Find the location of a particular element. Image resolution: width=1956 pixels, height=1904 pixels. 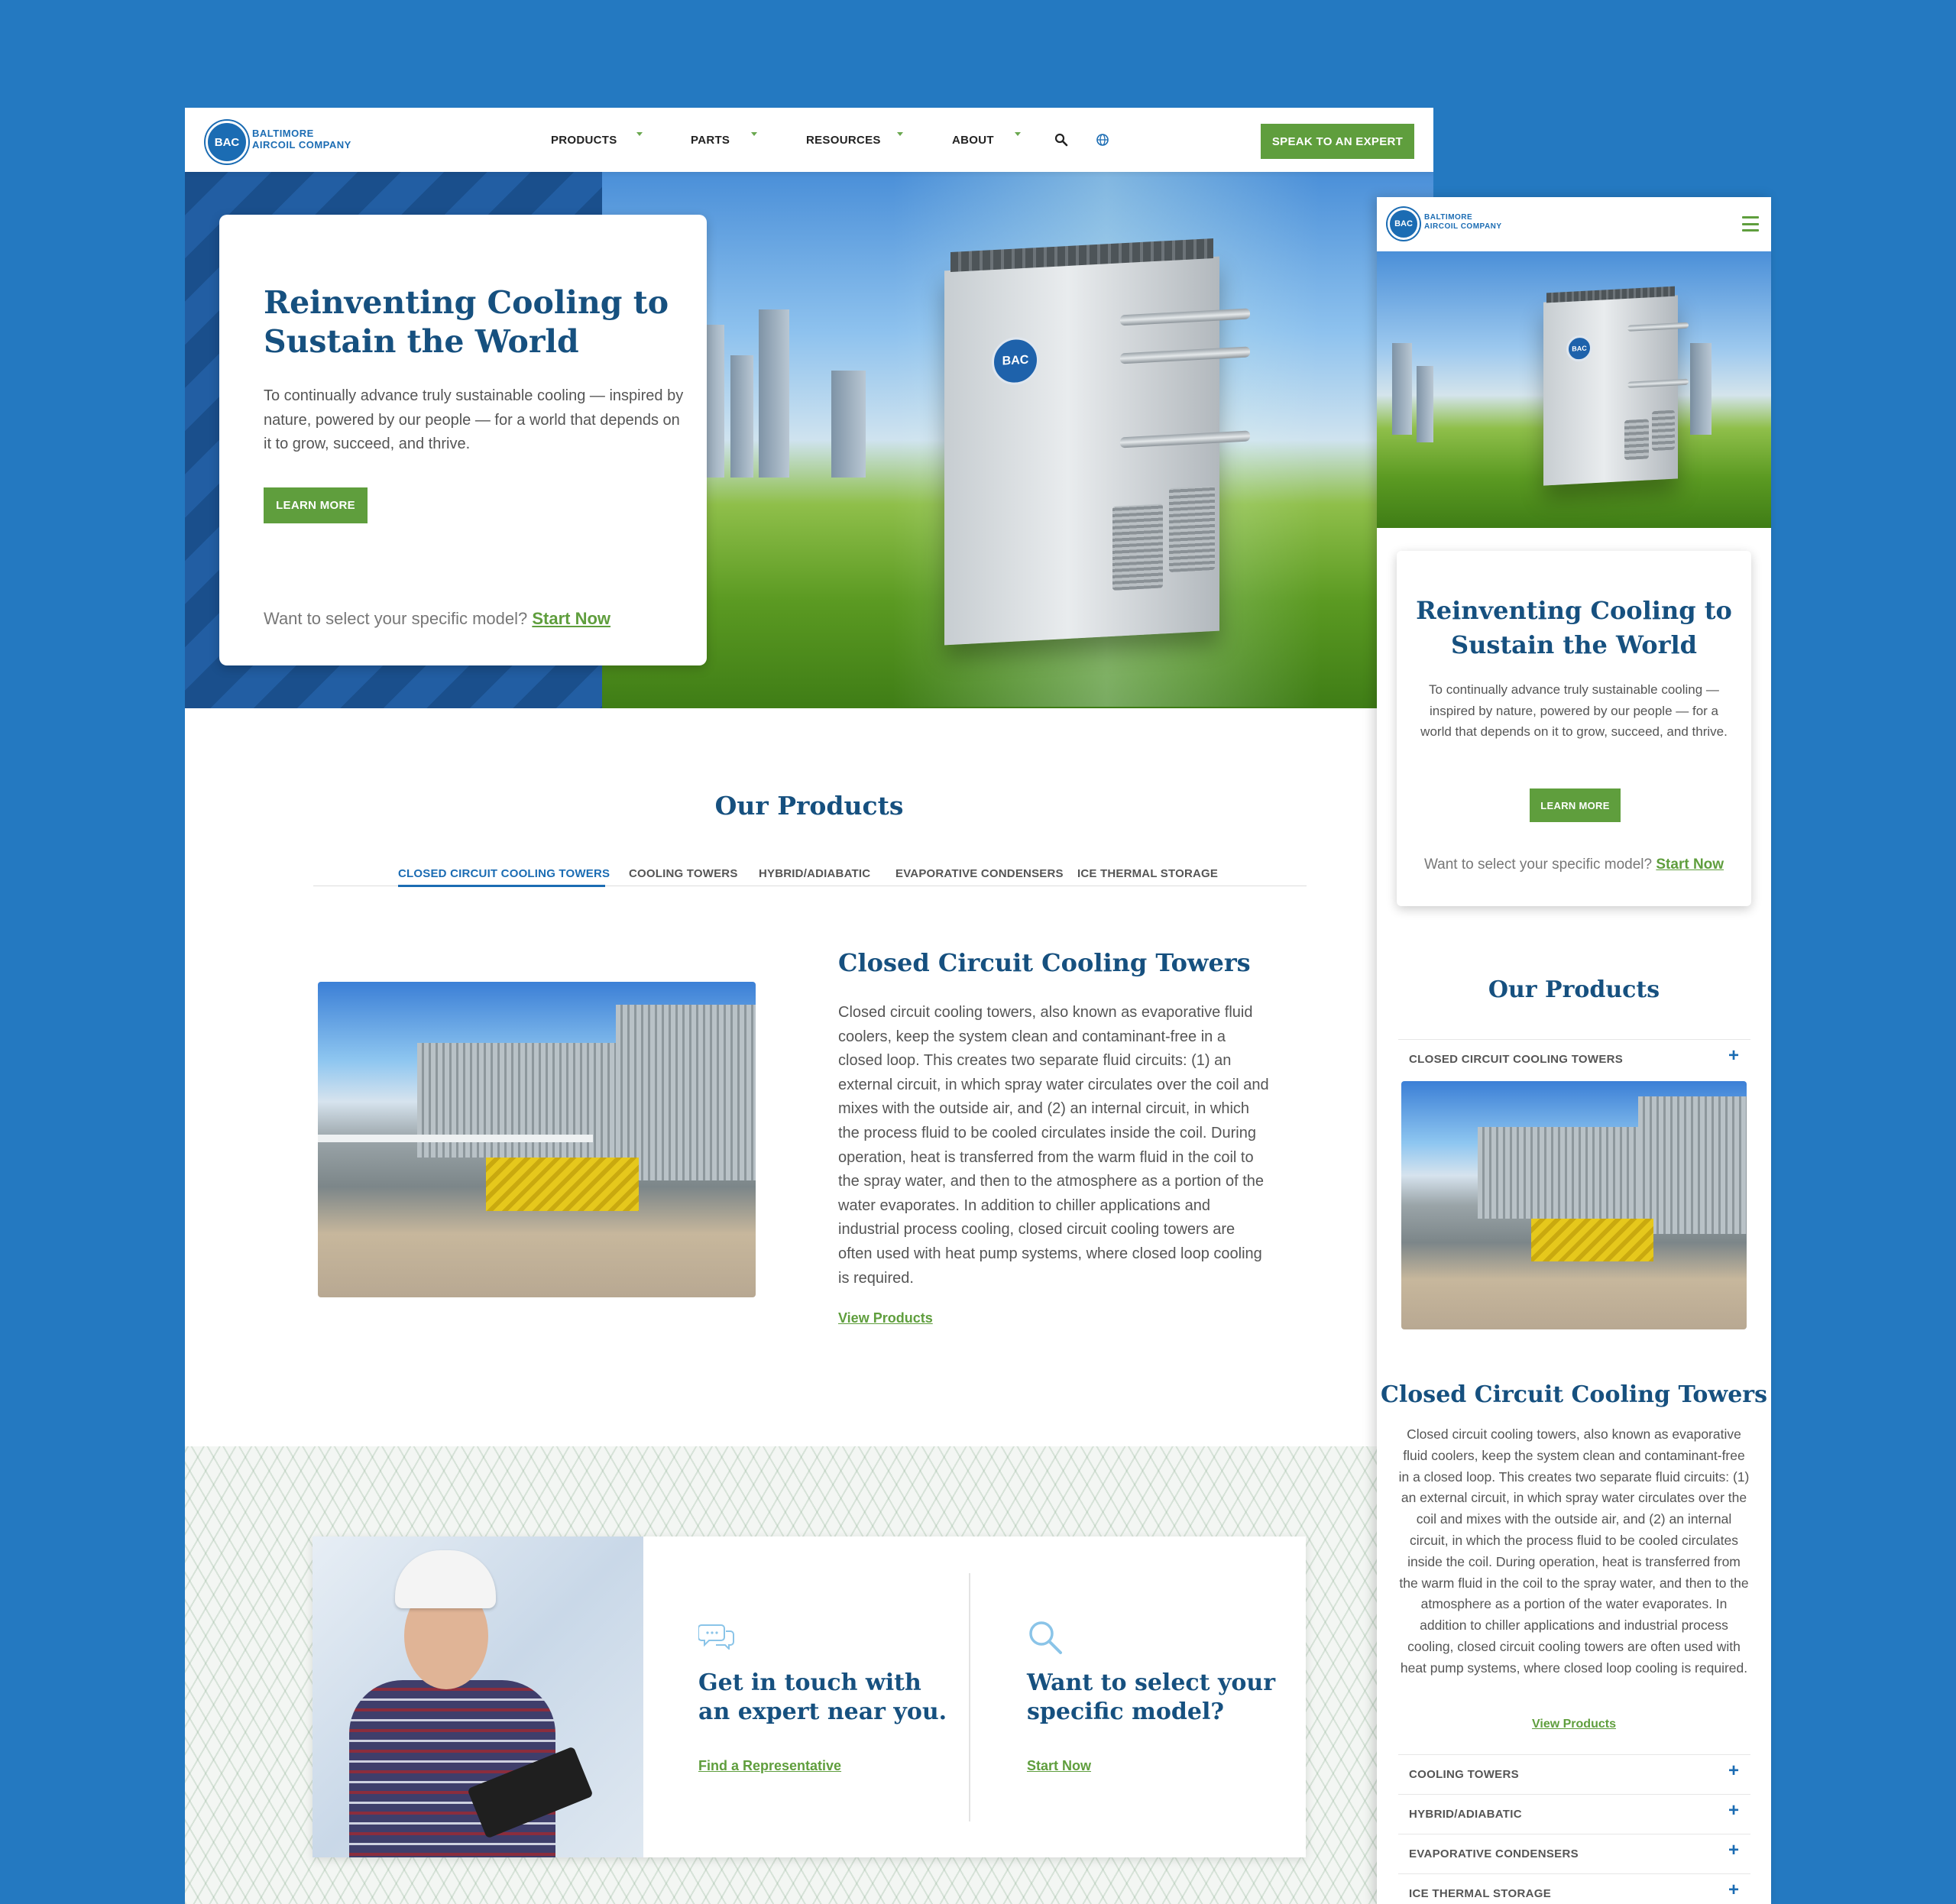

accordion-cooling-towers: COOLING TOWERS + is located at coordinates (1574, 1773).